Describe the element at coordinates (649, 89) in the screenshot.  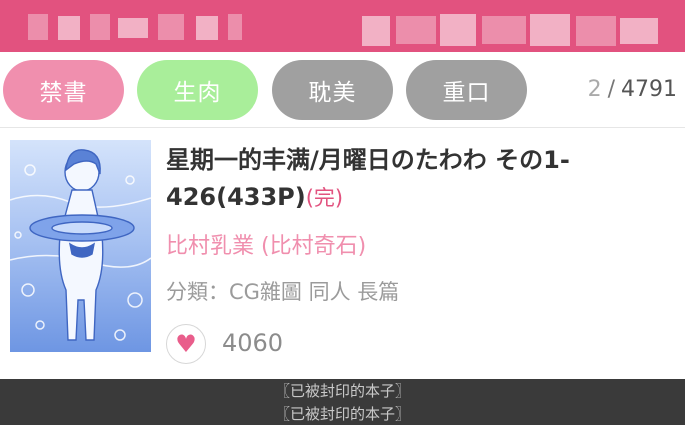
I see `total-pages: 4791` at that location.